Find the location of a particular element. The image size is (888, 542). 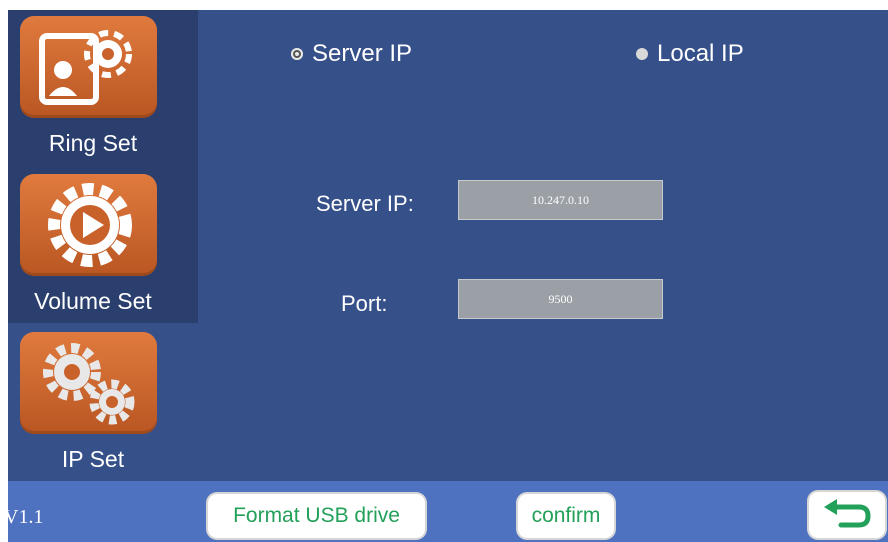

confirm-button: confirm is located at coordinates (566, 516).